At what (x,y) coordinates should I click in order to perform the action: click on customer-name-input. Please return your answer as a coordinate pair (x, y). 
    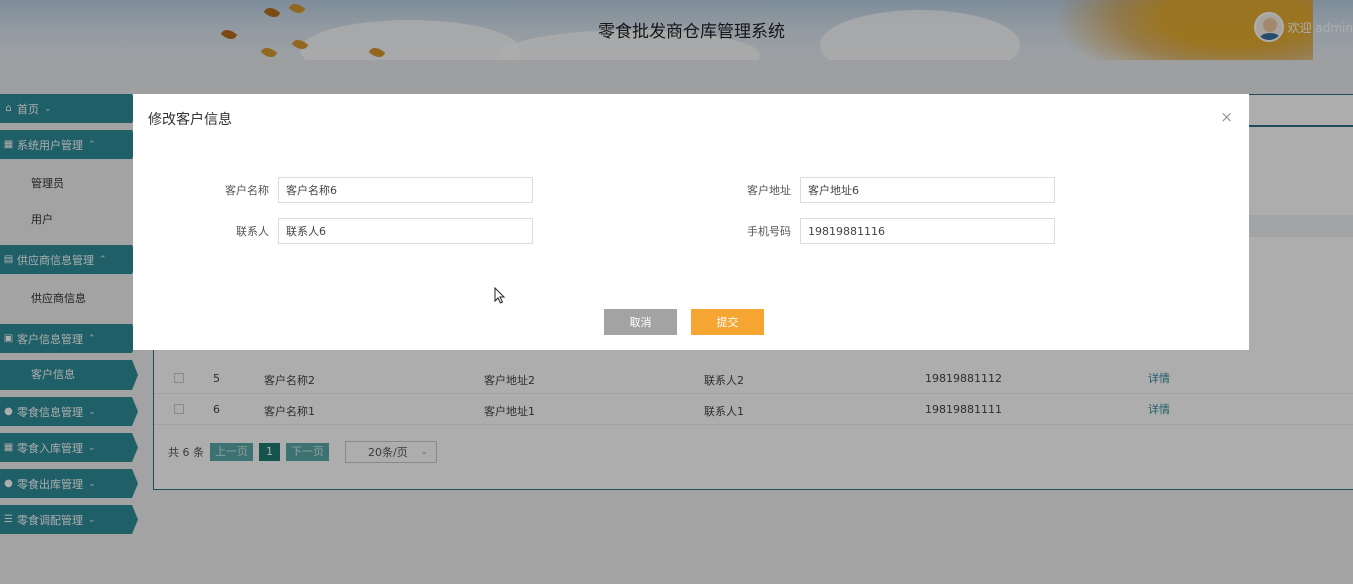
    Looking at the image, I should click on (405, 190).